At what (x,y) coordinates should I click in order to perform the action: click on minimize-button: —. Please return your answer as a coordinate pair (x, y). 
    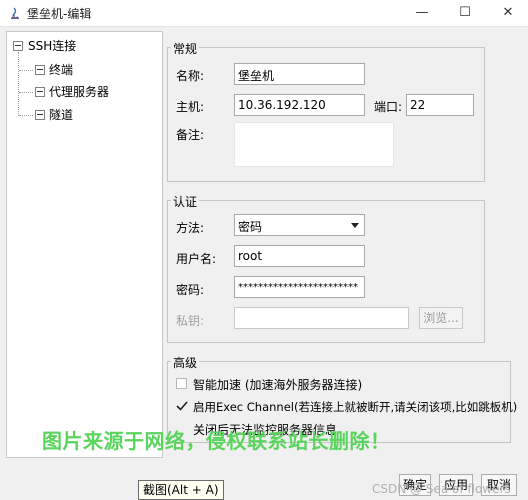
    Looking at the image, I should click on (422, 13).